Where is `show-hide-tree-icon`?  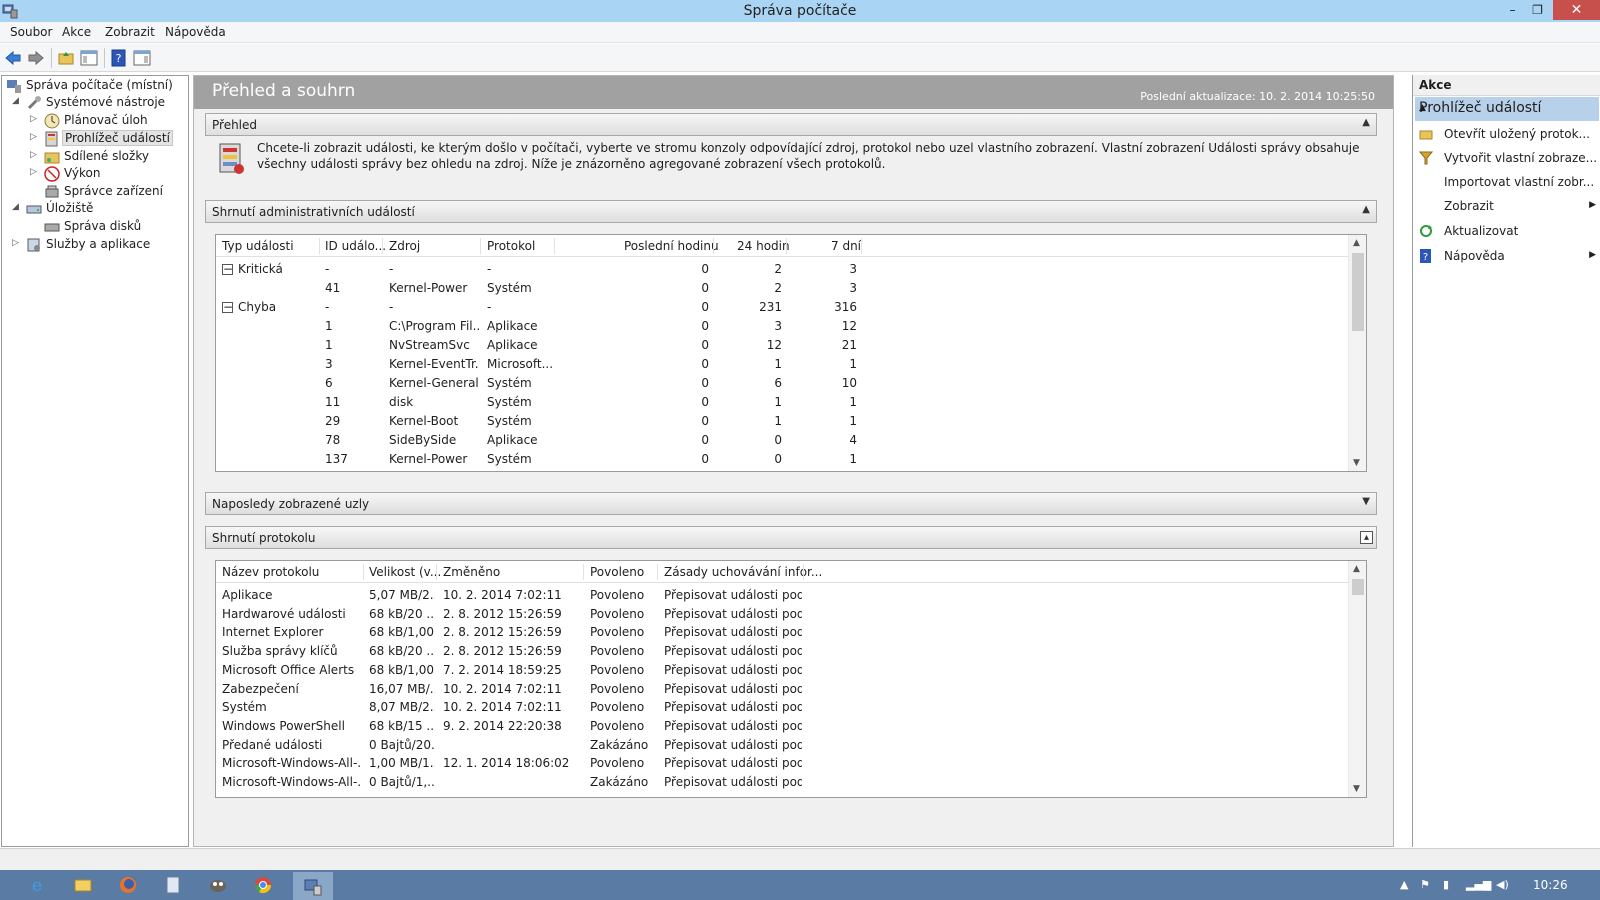
show-hide-tree-icon is located at coordinates (89, 58).